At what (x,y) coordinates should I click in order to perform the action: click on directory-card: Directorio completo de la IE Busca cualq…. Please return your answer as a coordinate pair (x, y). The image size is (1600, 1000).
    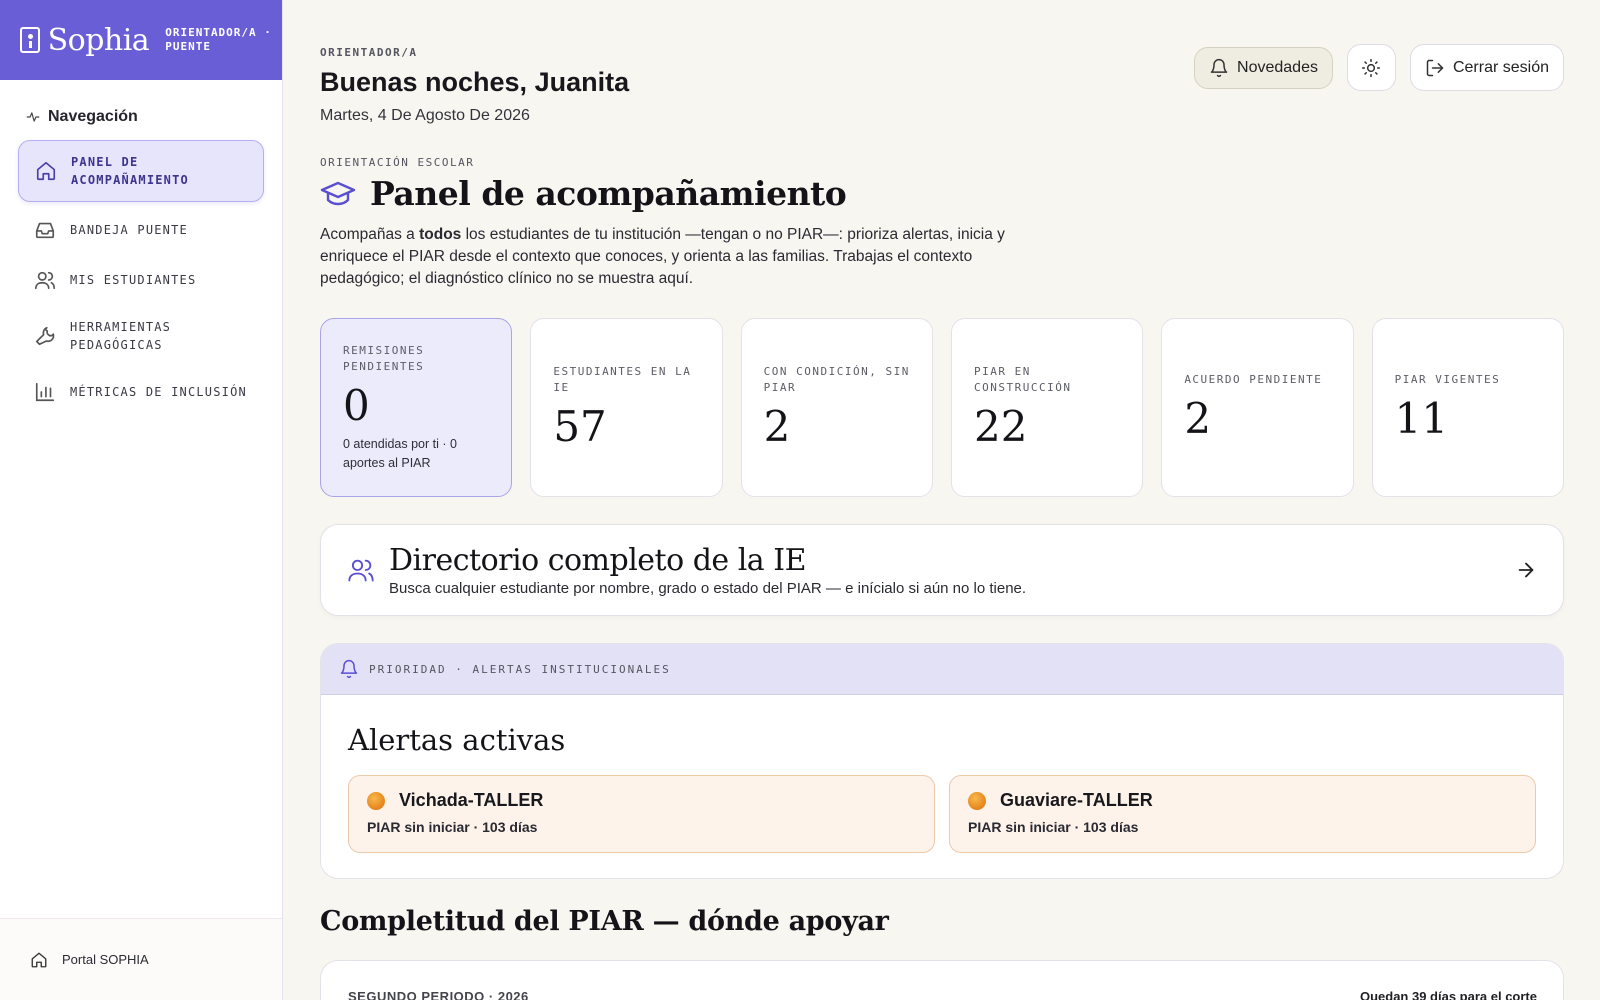
    Looking at the image, I should click on (942, 570).